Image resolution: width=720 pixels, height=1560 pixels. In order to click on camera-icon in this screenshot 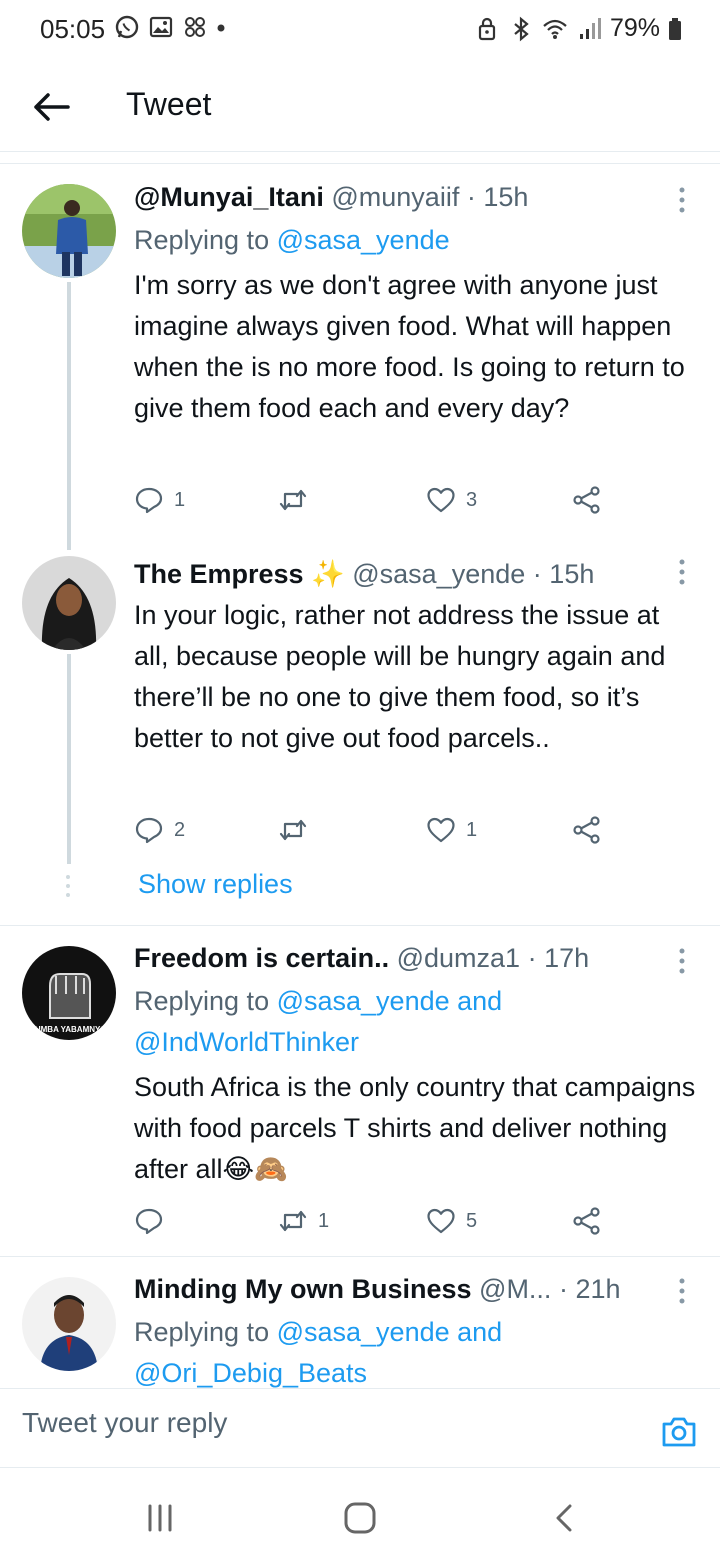, I will do `click(679, 1432)`.